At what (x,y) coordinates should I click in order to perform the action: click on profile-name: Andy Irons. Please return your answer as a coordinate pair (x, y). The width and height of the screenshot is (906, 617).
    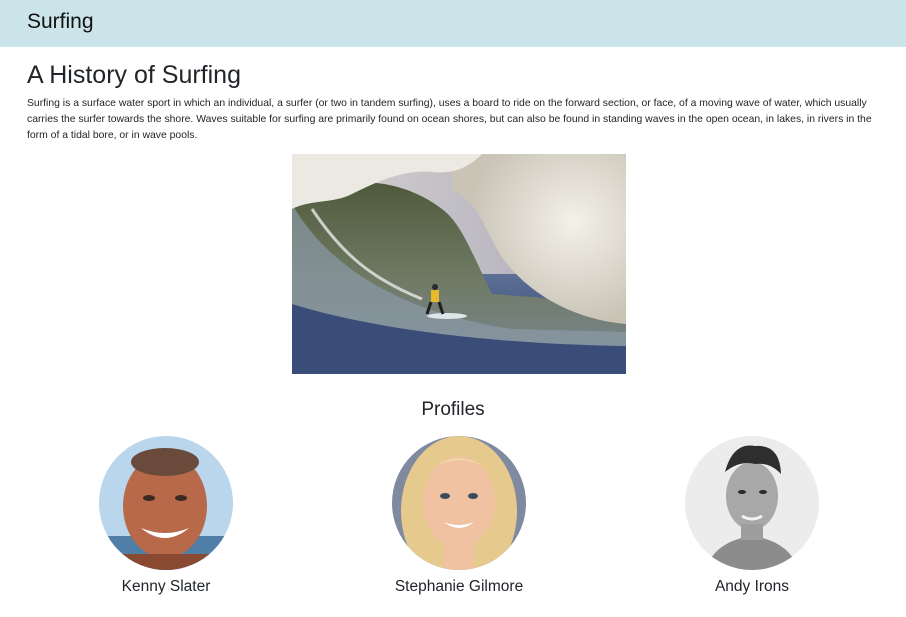
    Looking at the image, I should click on (752, 586).